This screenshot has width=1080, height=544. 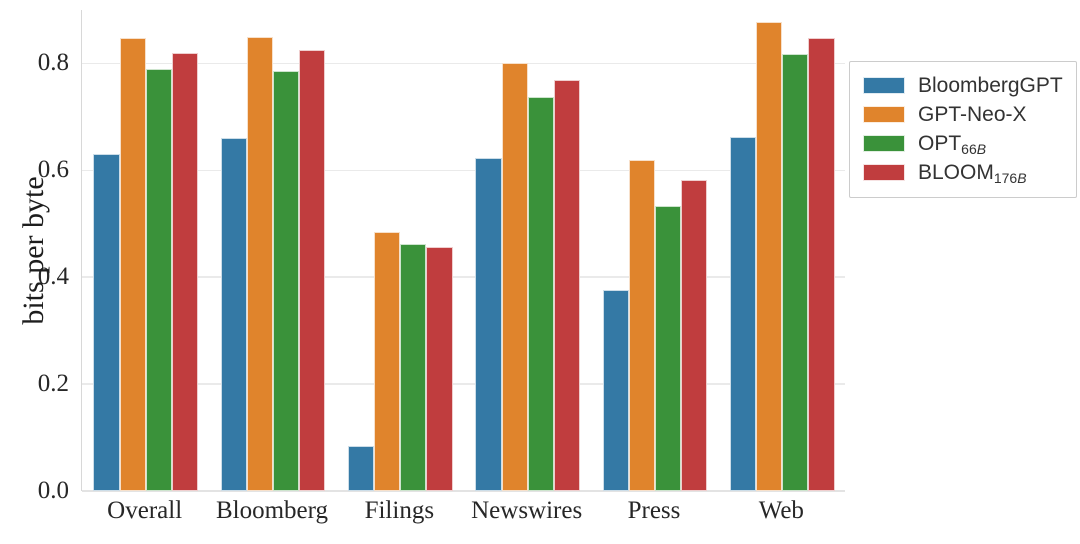 I want to click on x-tick-label: Newswires, so click(x=527, y=510).